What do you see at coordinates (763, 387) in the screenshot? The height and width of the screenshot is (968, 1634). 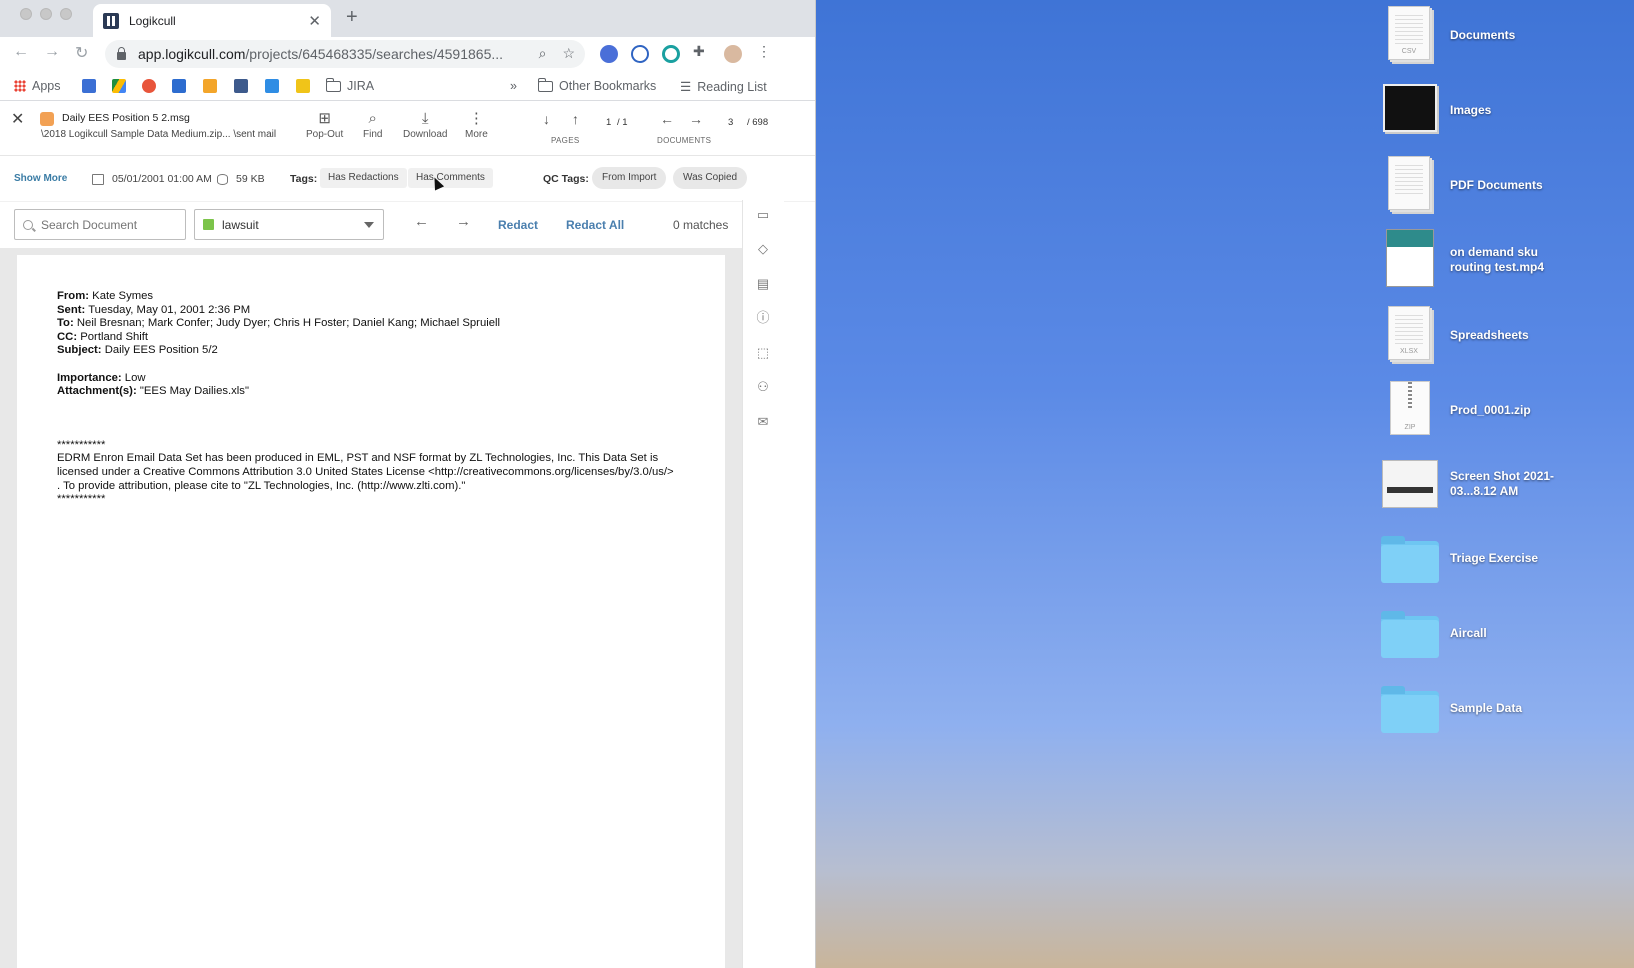 I see `people-icon: ⚇` at bounding box center [763, 387].